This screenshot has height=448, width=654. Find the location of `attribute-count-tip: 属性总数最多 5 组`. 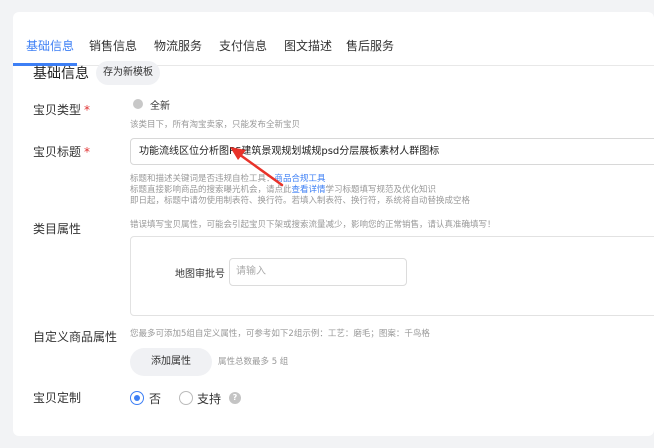

attribute-count-tip: 属性总数最多 5 组 is located at coordinates (253, 362).